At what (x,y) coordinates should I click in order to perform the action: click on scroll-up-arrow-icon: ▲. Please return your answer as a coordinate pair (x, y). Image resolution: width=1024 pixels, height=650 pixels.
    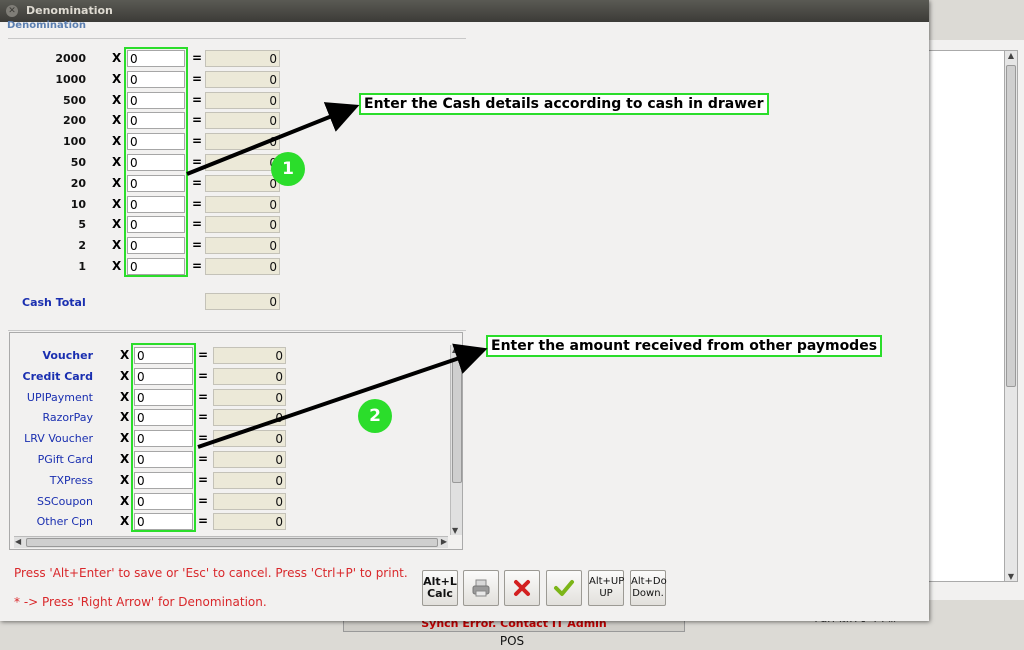
    Looking at the image, I should click on (1011, 55).